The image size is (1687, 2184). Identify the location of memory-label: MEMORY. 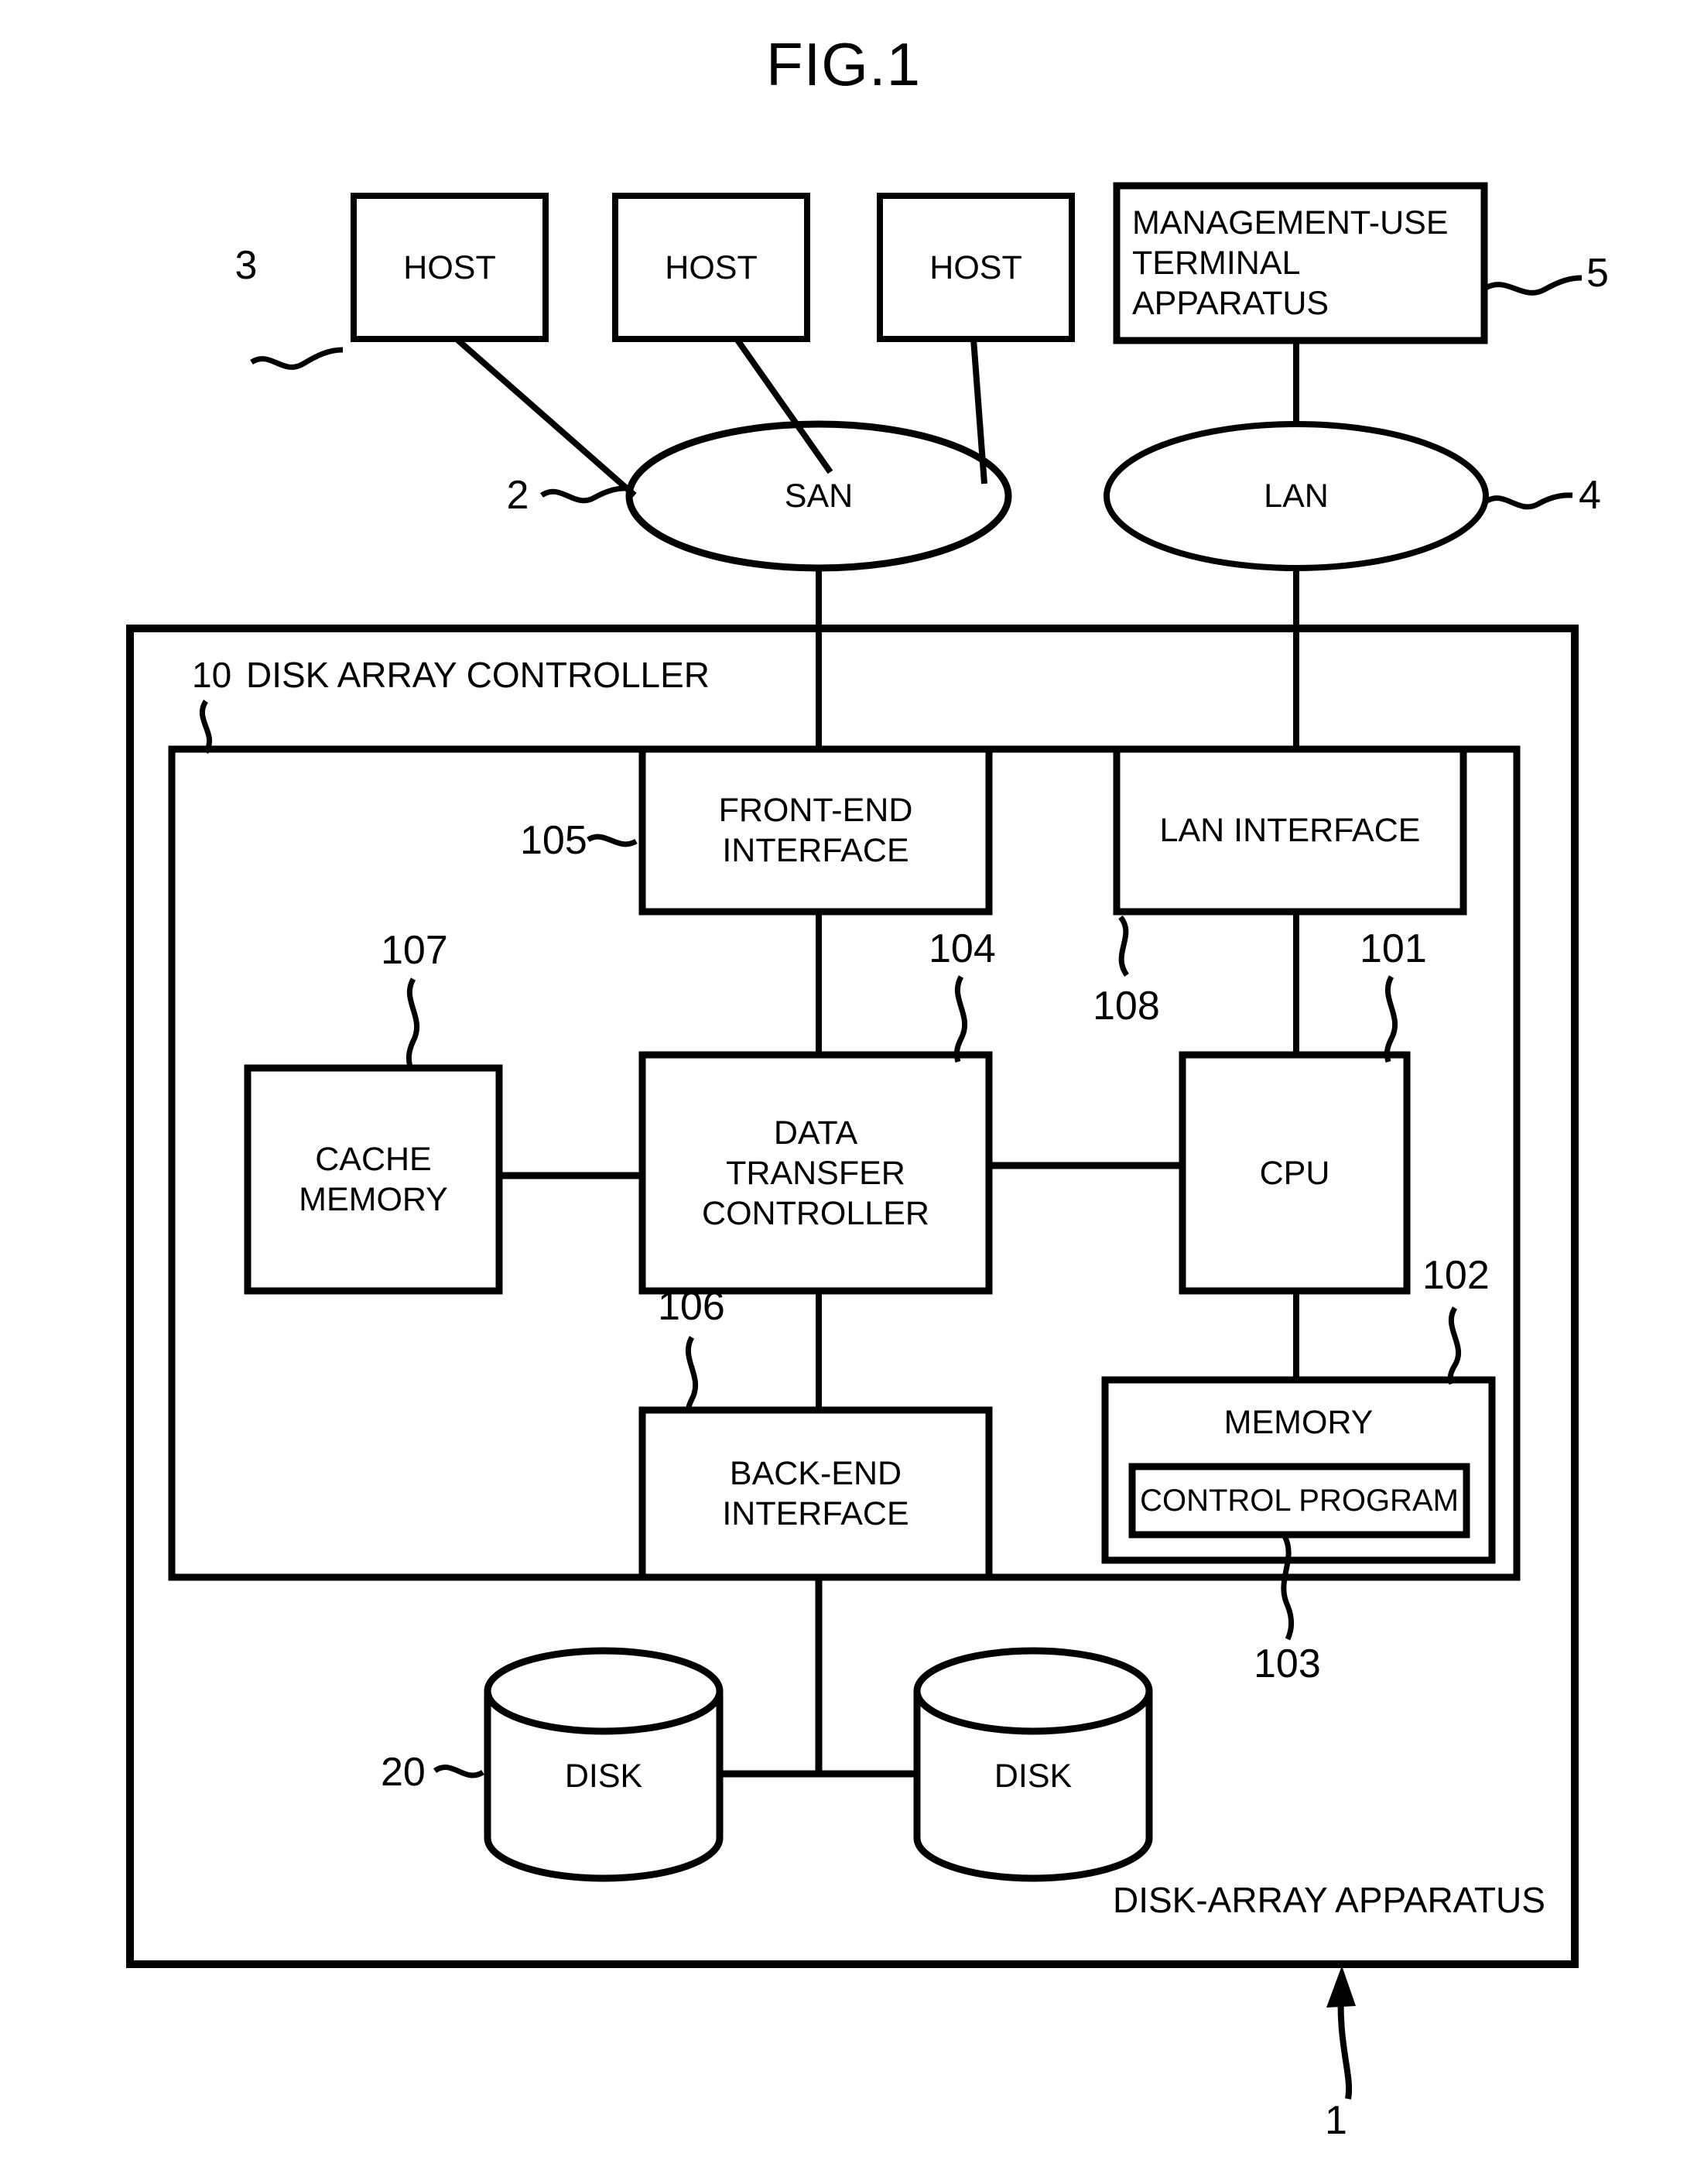
(1298, 1422).